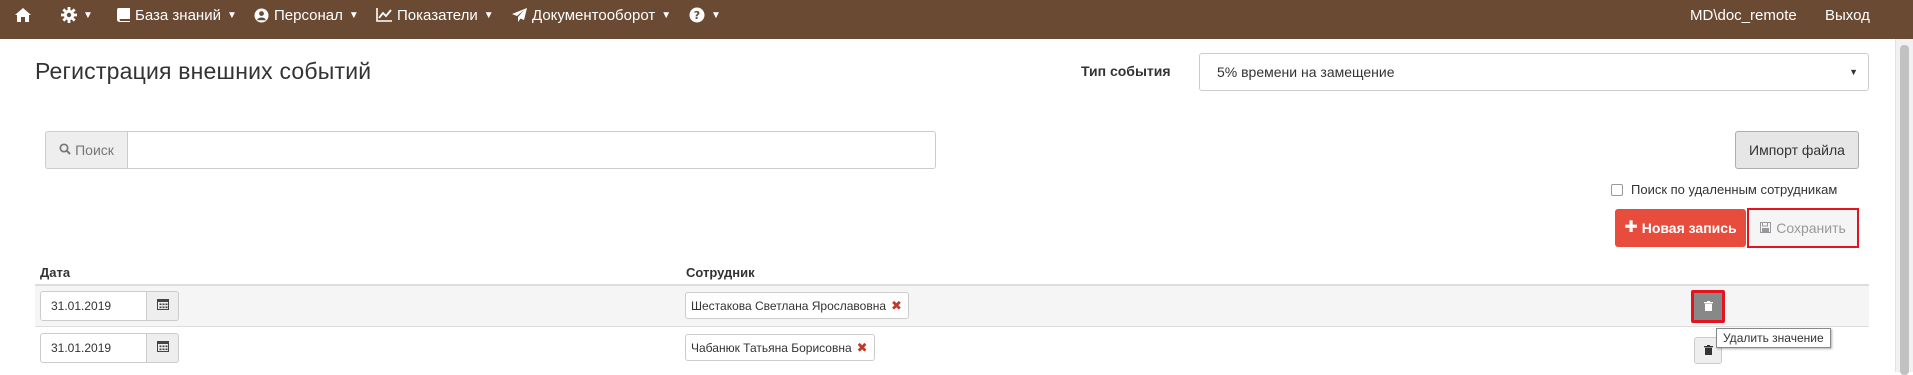  I want to click on new-record-button: ✚ Новая запись, so click(1680, 228).